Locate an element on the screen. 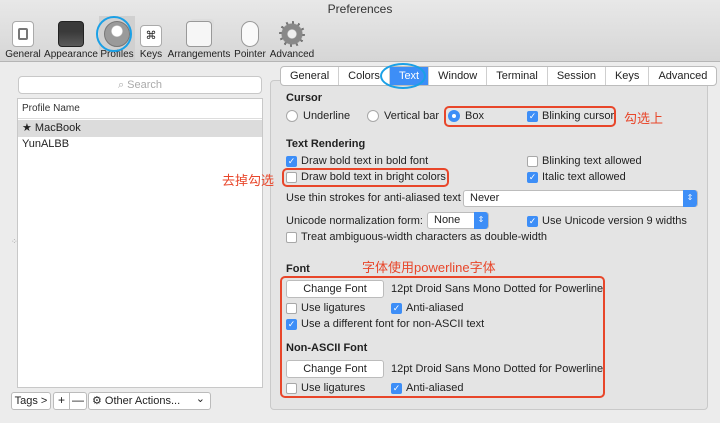  toolbar-label: Advanced is located at coordinates (292, 54).